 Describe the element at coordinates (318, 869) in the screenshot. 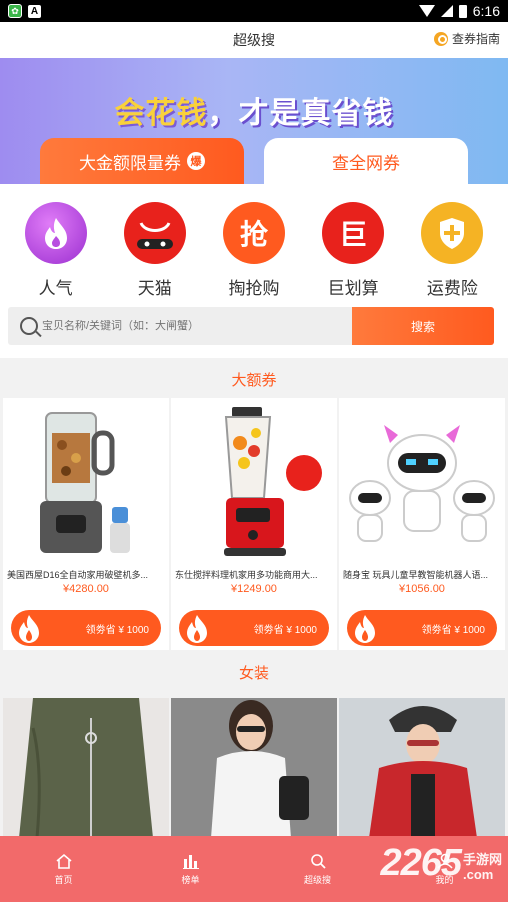

I see `nav-super-search: 超级搜` at that location.